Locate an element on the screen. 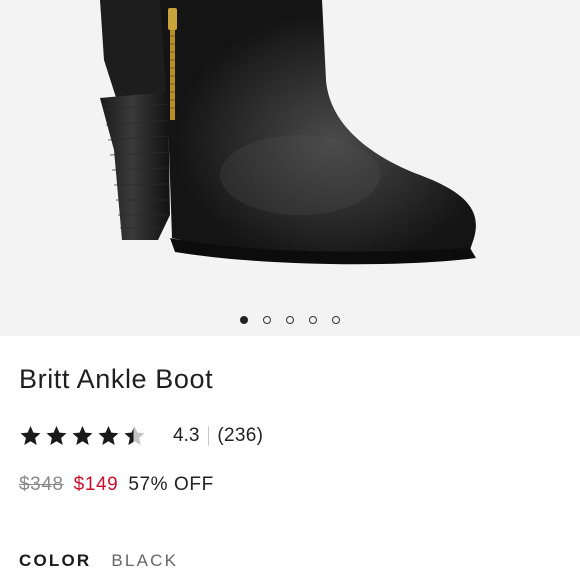 The height and width of the screenshot is (580, 580). rating-value: 4.3 is located at coordinates (186, 435).